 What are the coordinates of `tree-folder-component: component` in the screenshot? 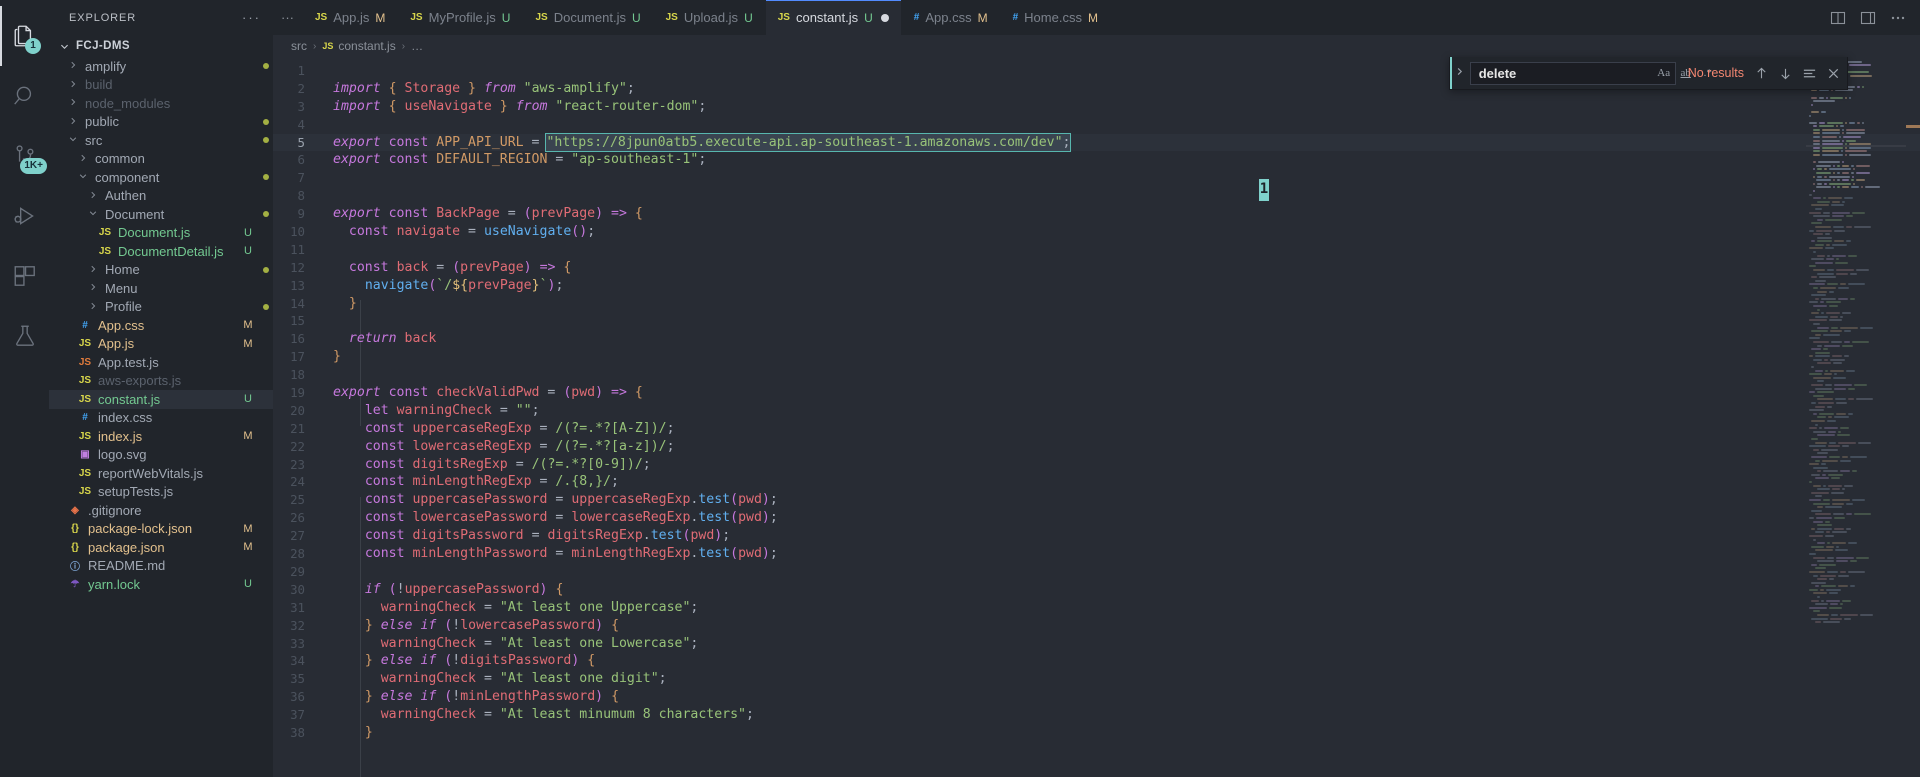 It's located at (161, 177).